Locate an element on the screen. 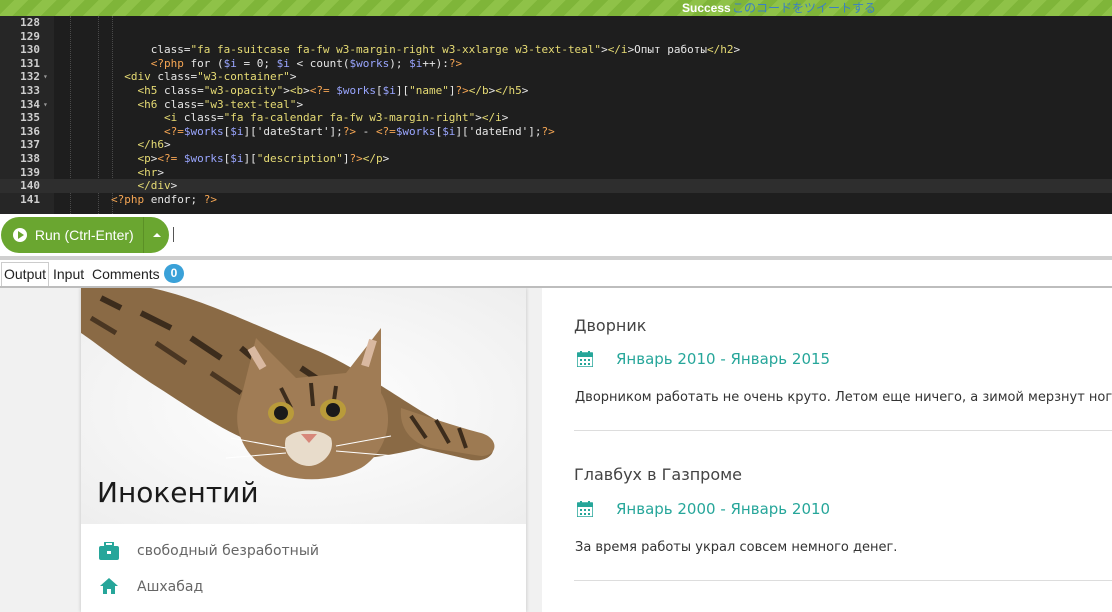 The image size is (1112, 612). line-number: 129 is located at coordinates (30, 36).